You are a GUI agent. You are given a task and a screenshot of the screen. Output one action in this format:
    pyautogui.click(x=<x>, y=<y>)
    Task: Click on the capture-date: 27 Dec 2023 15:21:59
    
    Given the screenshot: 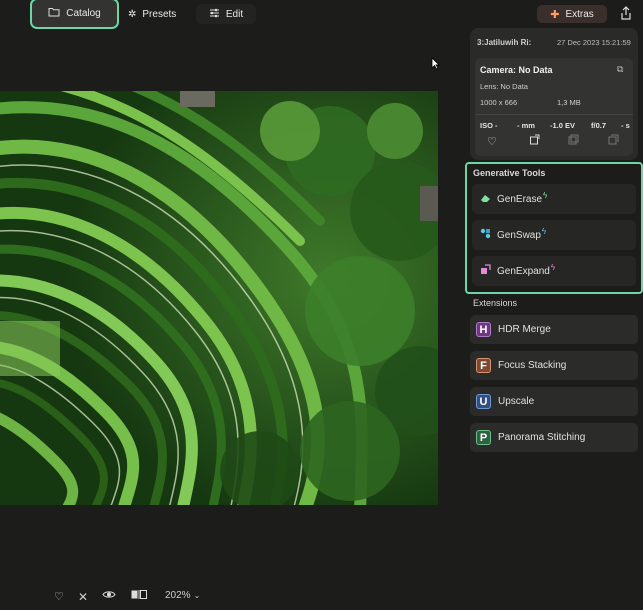 What is the action you would take?
    pyautogui.click(x=594, y=42)
    